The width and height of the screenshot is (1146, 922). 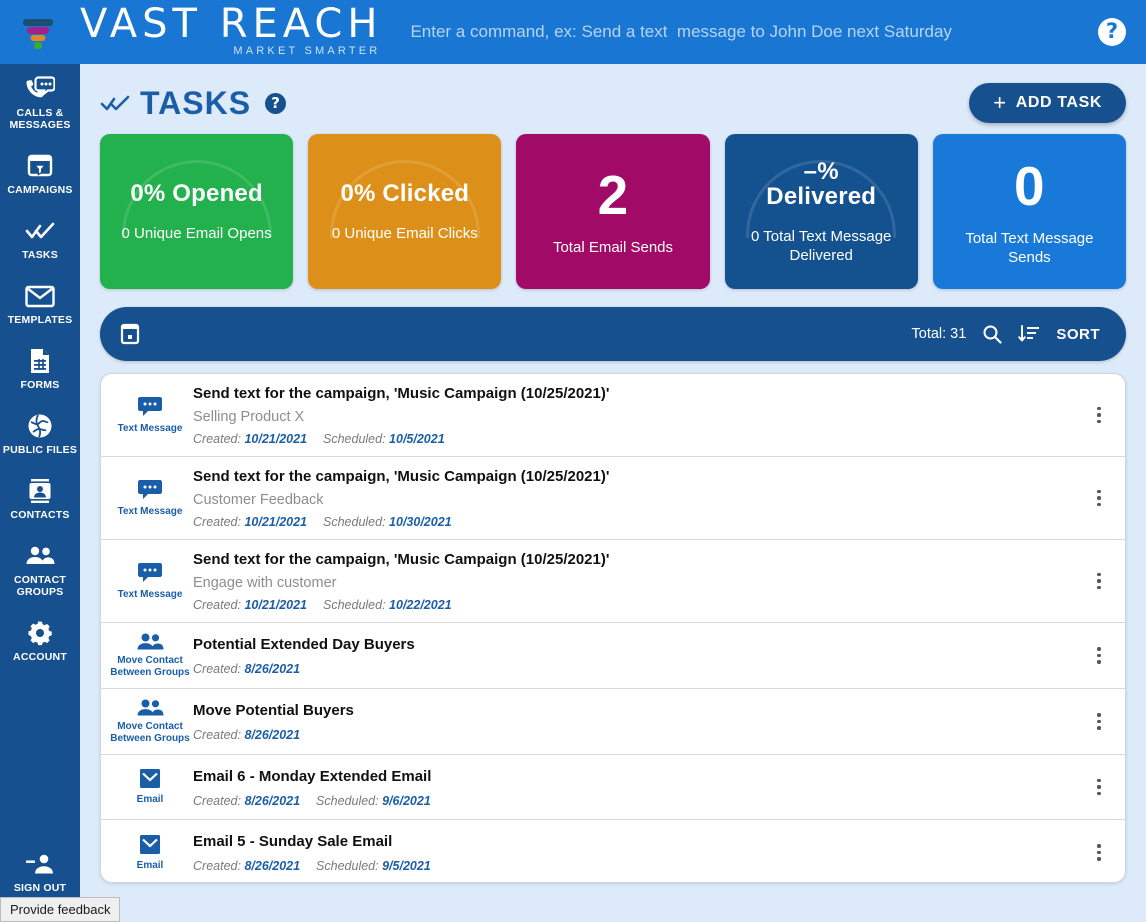 I want to click on search-icon, so click(x=992, y=334).